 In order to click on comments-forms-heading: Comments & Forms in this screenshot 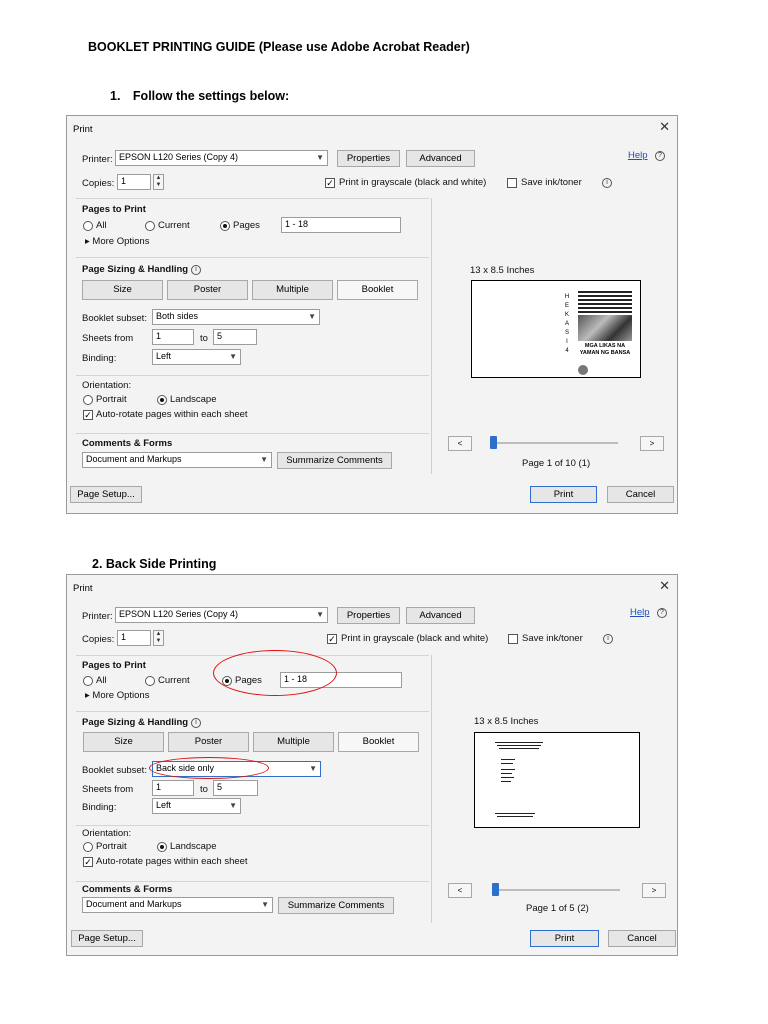, I will do `click(127, 443)`.